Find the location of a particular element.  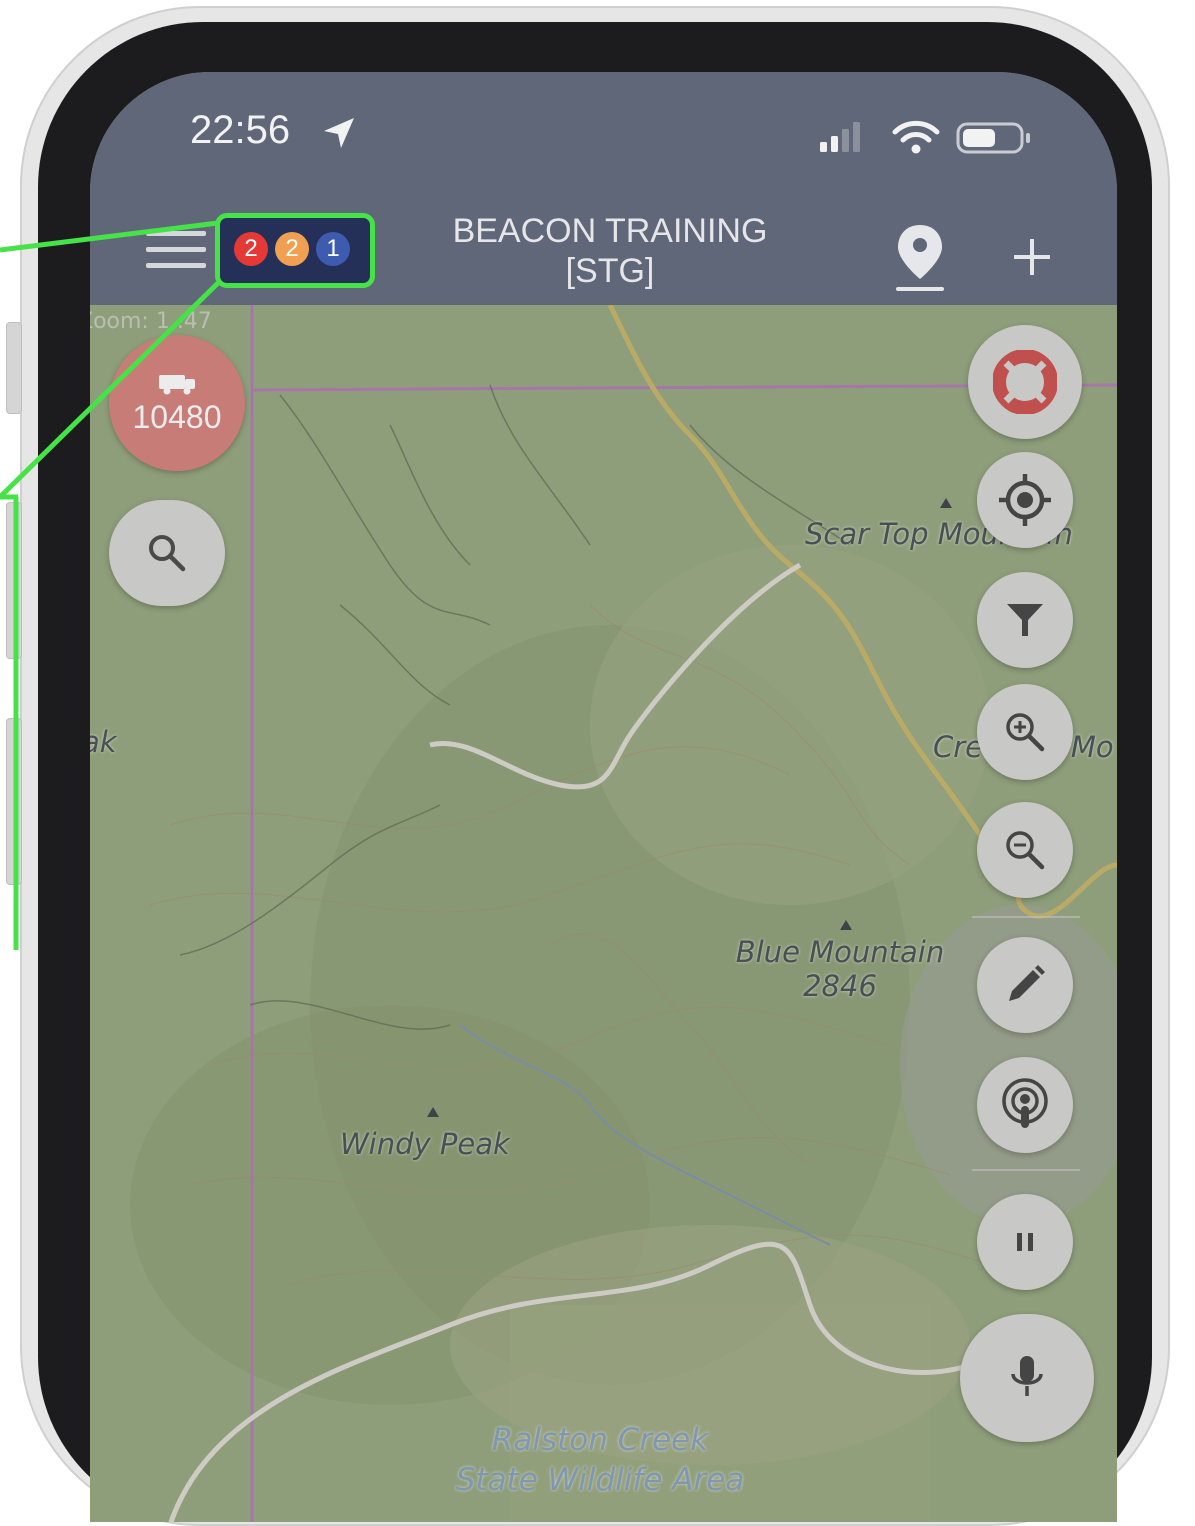

map-label-ralston-line1: Ralston Creek is located at coordinates (600, 1440).